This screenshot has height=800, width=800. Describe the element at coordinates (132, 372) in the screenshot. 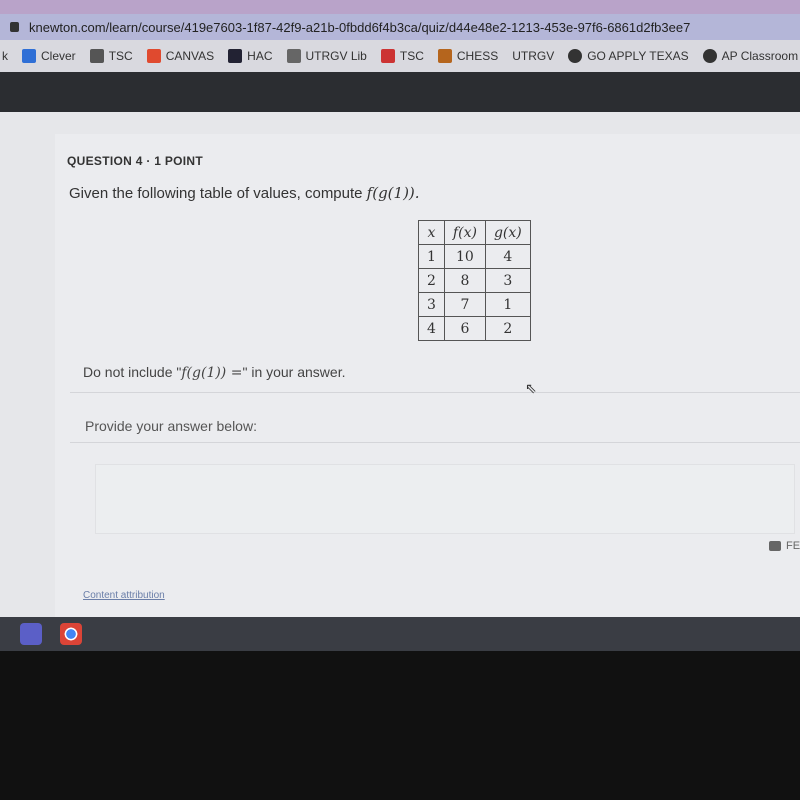

I see `note-before: Do not include "` at that location.